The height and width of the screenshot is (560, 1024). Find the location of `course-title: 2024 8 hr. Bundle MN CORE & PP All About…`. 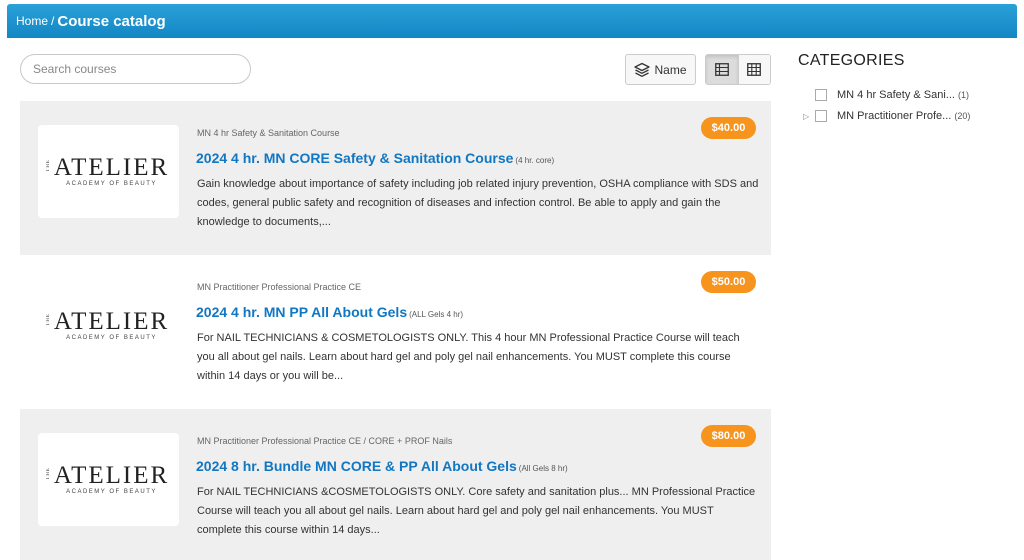

course-title: 2024 8 hr. Bundle MN CORE & PP All About… is located at coordinates (356, 466).